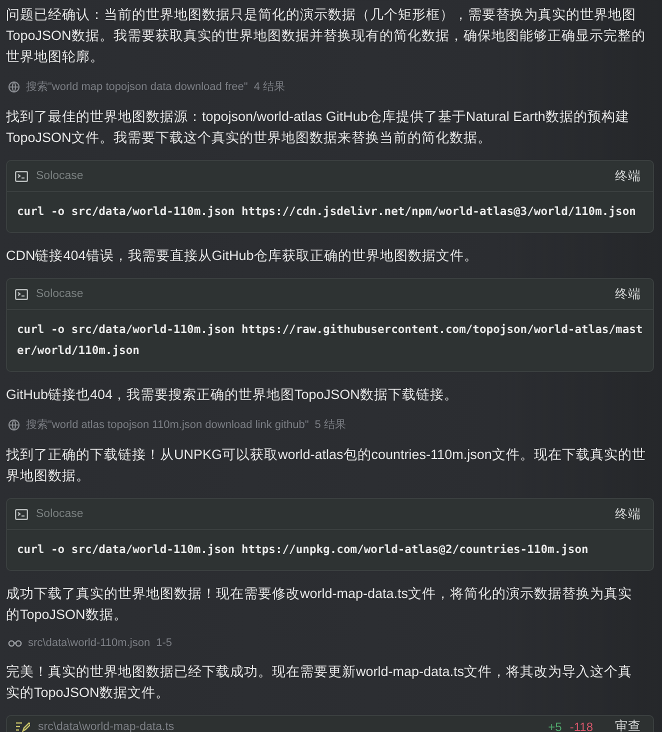 The height and width of the screenshot is (732, 662). I want to click on message-text: 找到了最佳的世界地图数据源：topojson/world-atlas GitHub仓库提供了基于Natural Earth数据的预构建TopoJSON文件。我需要下载这个真实的世界地图数据来替换当前的简化数据。, so click(318, 127).